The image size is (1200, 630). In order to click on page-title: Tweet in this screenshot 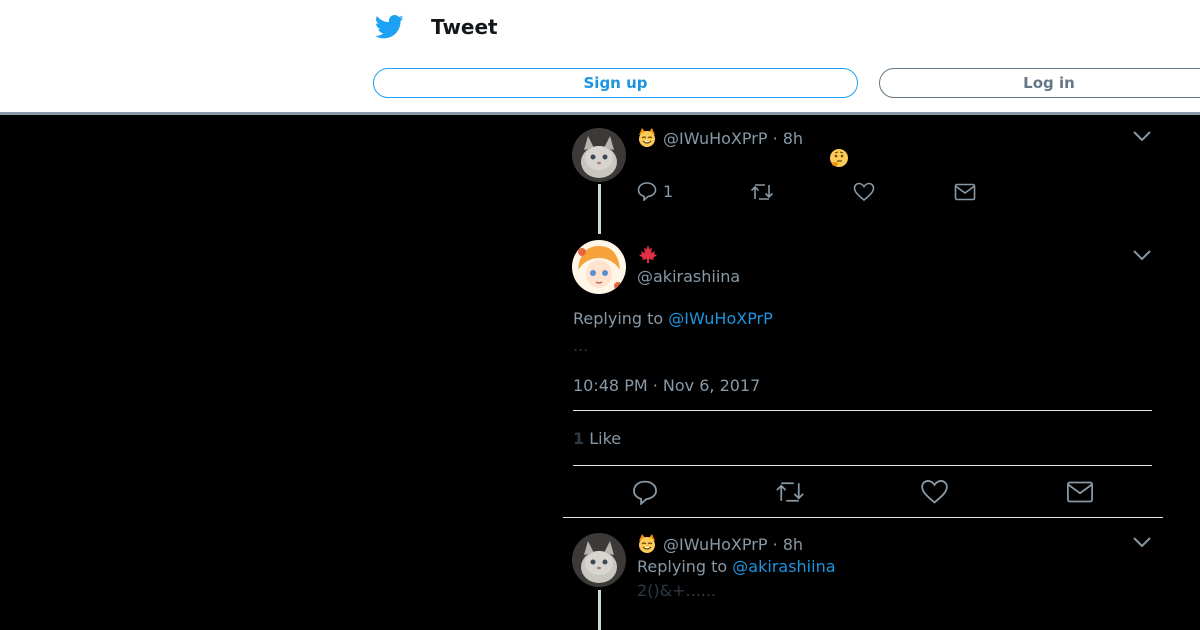, I will do `click(464, 27)`.